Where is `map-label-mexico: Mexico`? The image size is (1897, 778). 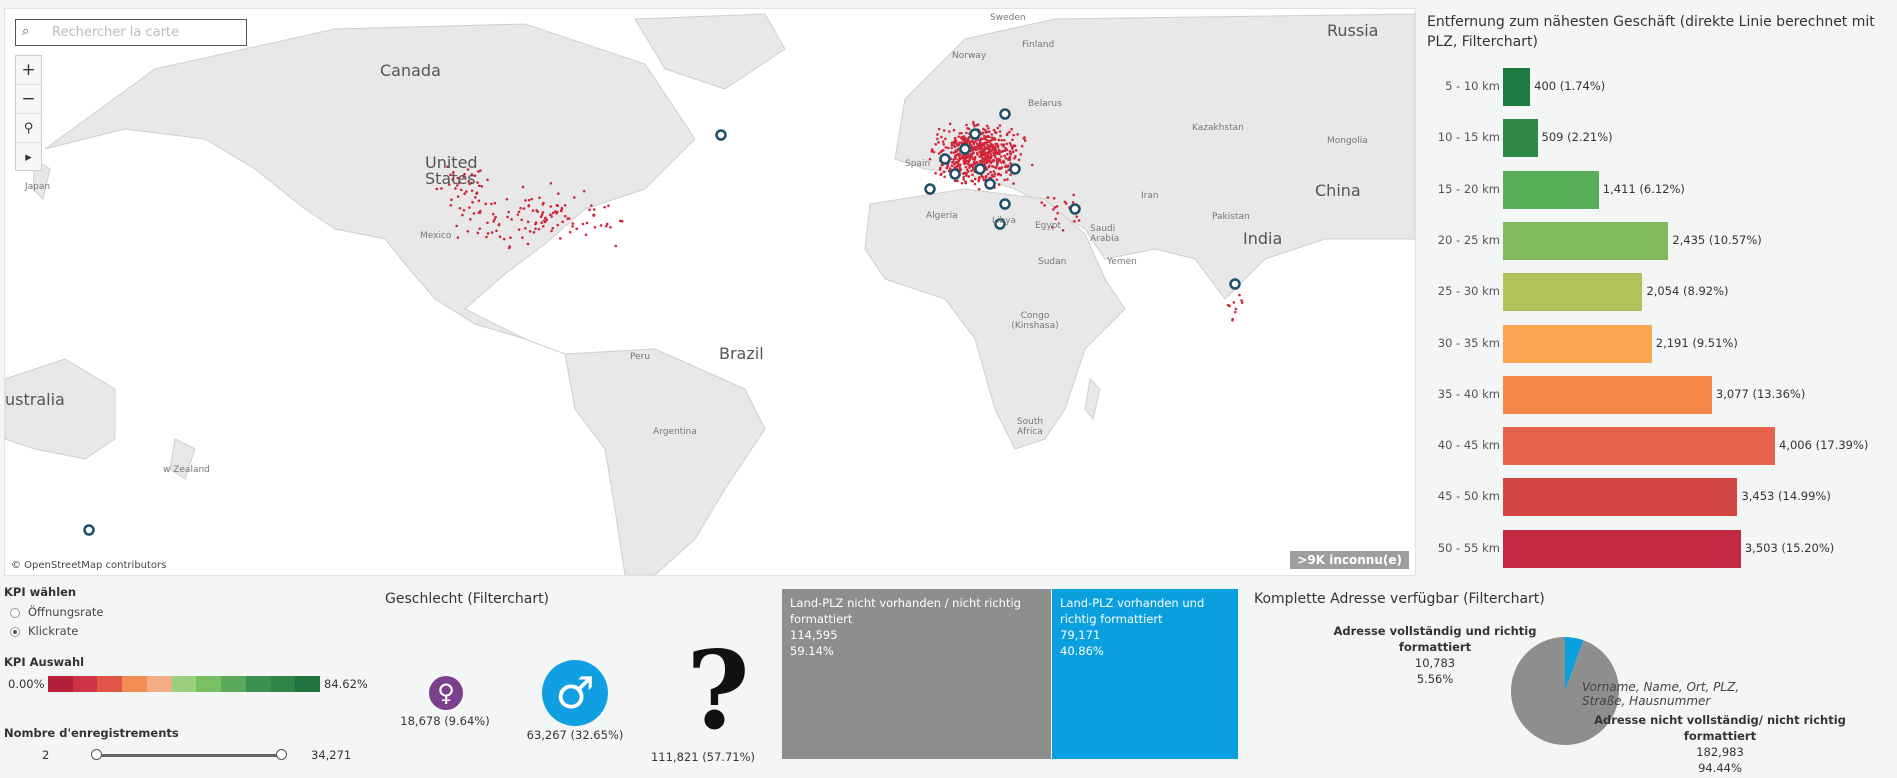
map-label-mexico: Mexico is located at coordinates (436, 236).